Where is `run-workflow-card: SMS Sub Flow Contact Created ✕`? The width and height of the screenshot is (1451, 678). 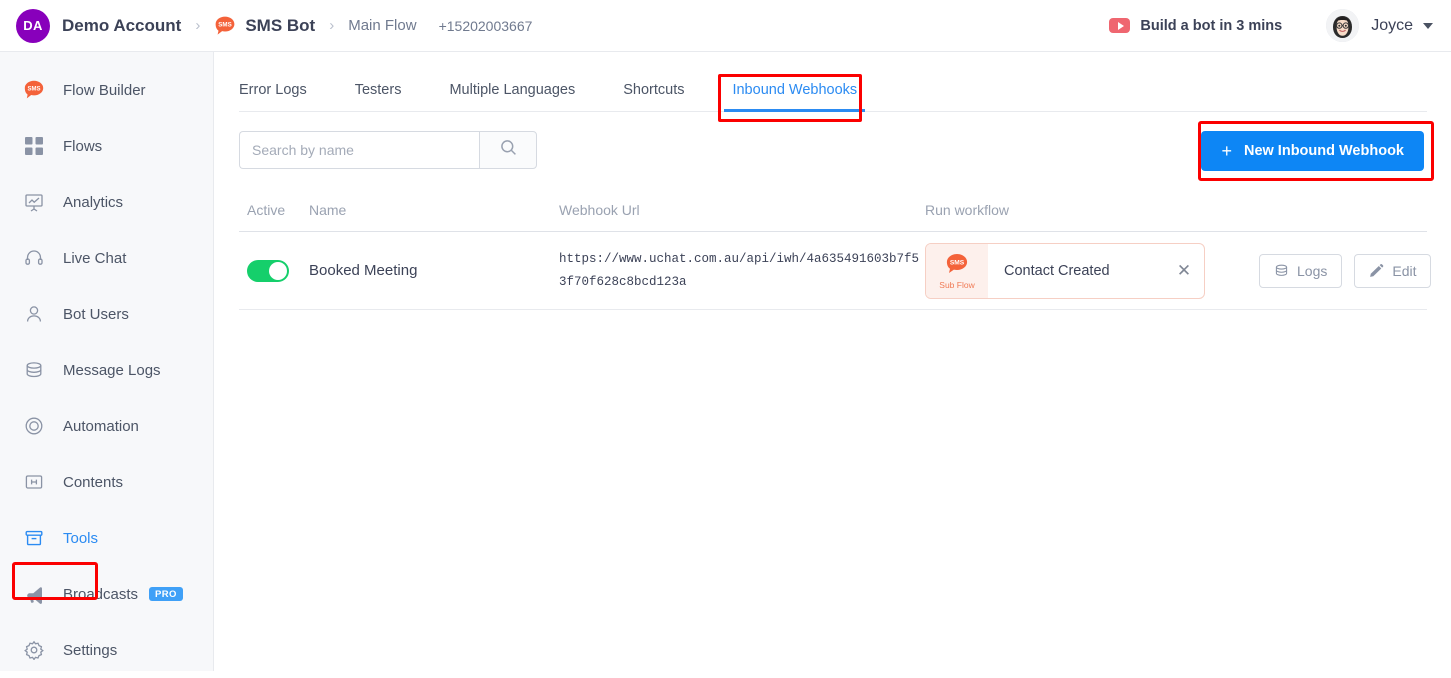 run-workflow-card: SMS Sub Flow Contact Created ✕ is located at coordinates (1065, 270).